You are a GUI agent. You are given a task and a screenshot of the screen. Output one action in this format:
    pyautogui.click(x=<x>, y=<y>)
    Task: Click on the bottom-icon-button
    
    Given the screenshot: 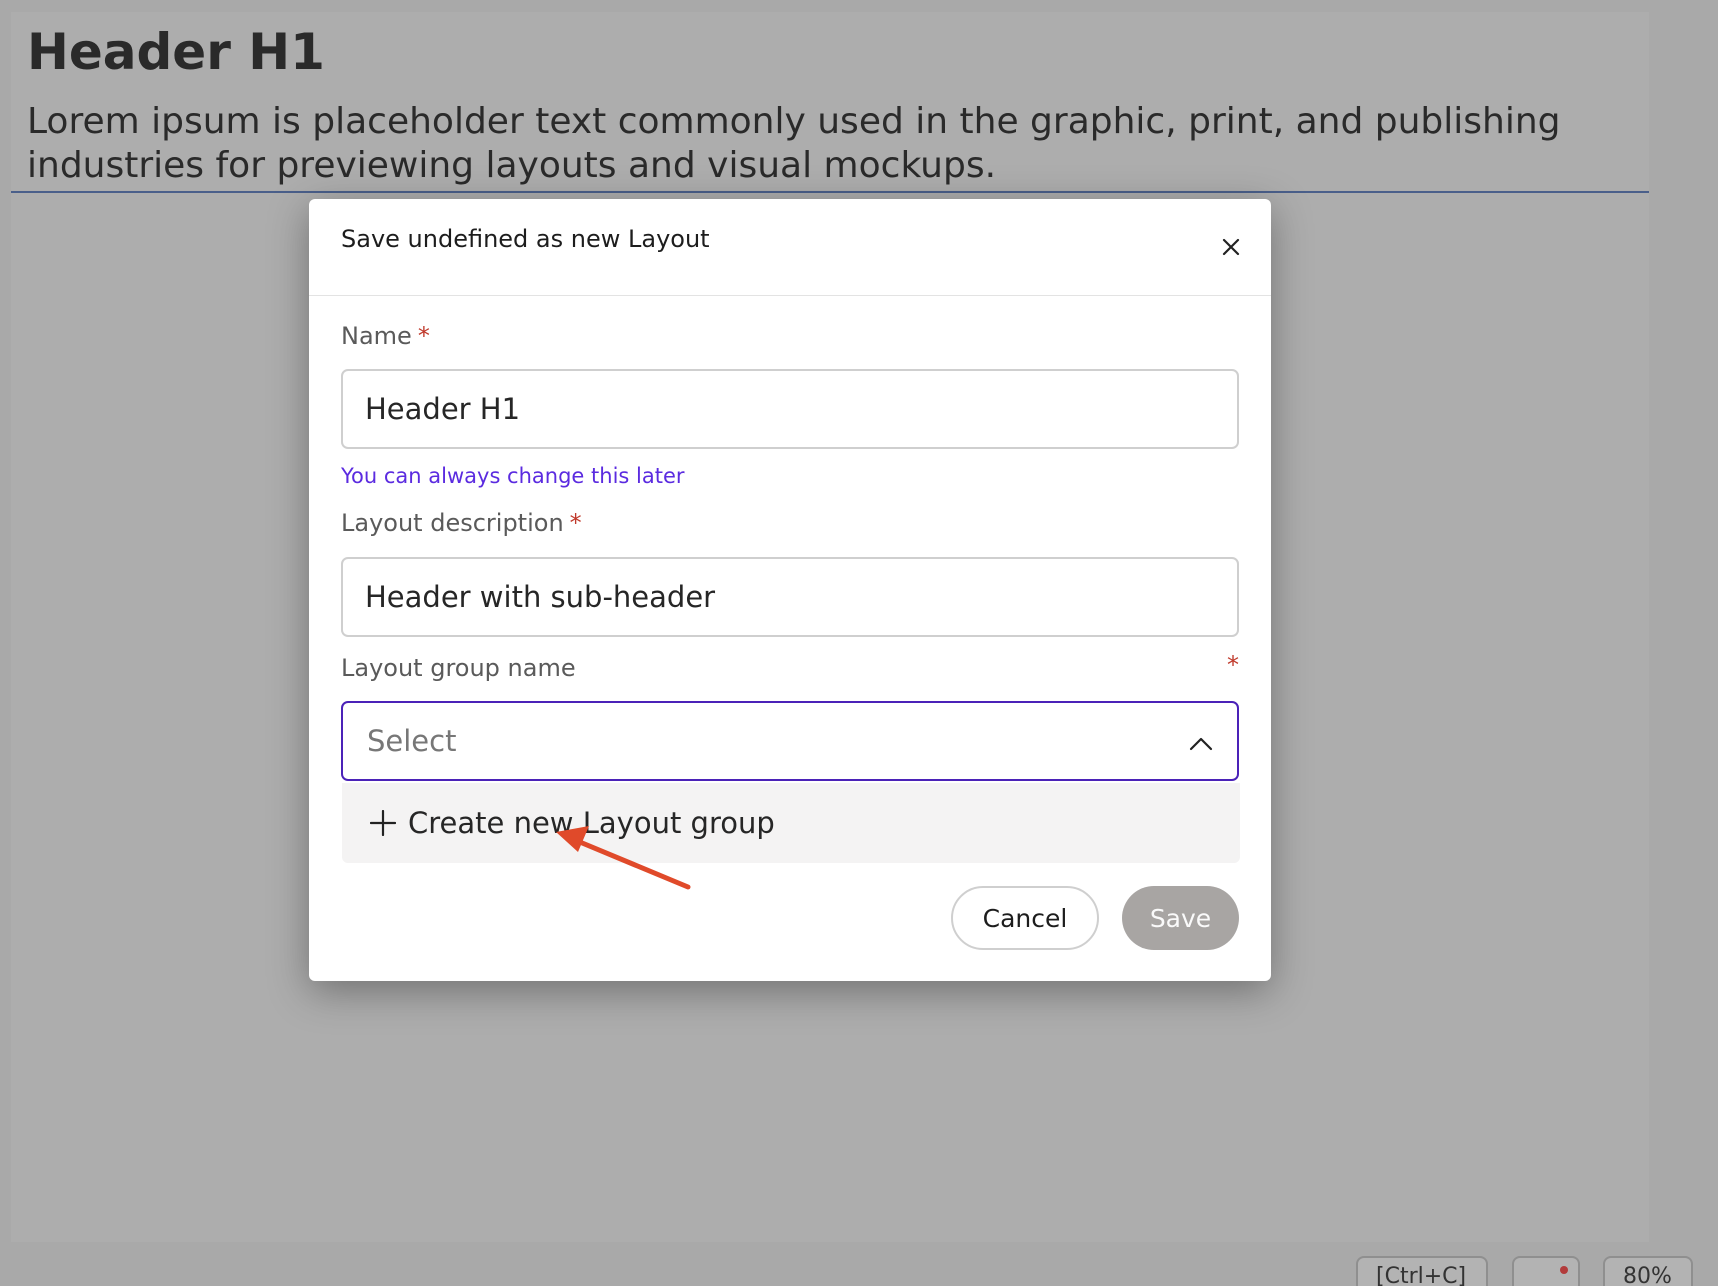 What is the action you would take?
    pyautogui.click(x=1546, y=1271)
    